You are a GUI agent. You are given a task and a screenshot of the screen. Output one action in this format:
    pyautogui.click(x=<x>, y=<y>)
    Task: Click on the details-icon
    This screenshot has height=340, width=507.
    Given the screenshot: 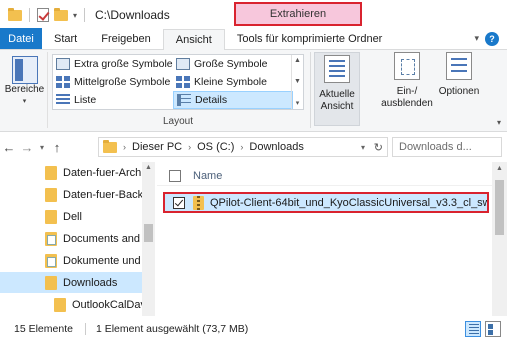 What is the action you would take?
    pyautogui.click(x=184, y=100)
    